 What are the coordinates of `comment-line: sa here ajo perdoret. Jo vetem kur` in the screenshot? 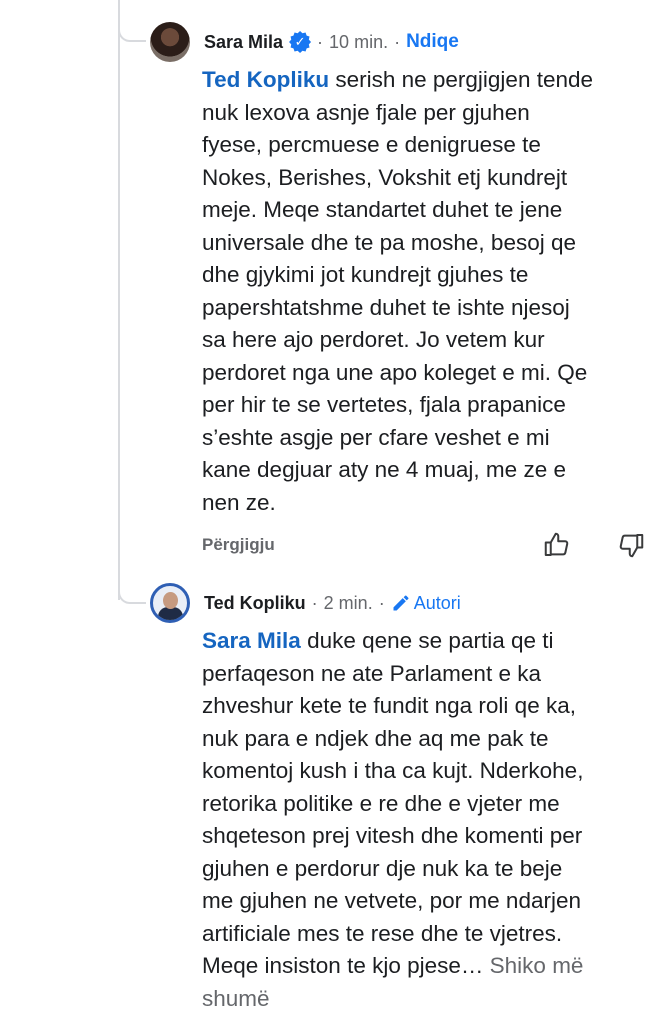 It's located at (373, 339).